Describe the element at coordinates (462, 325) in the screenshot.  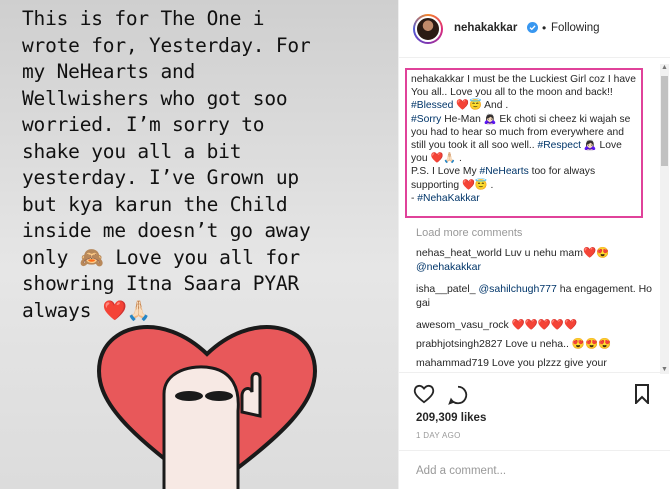
I see `comment-username: awesom_vasu_rock` at that location.